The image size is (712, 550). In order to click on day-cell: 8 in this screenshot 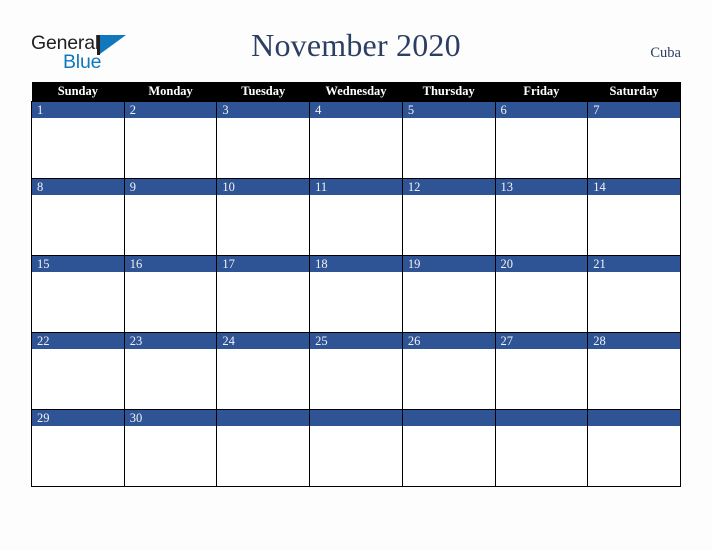, I will do `click(78, 217)`.